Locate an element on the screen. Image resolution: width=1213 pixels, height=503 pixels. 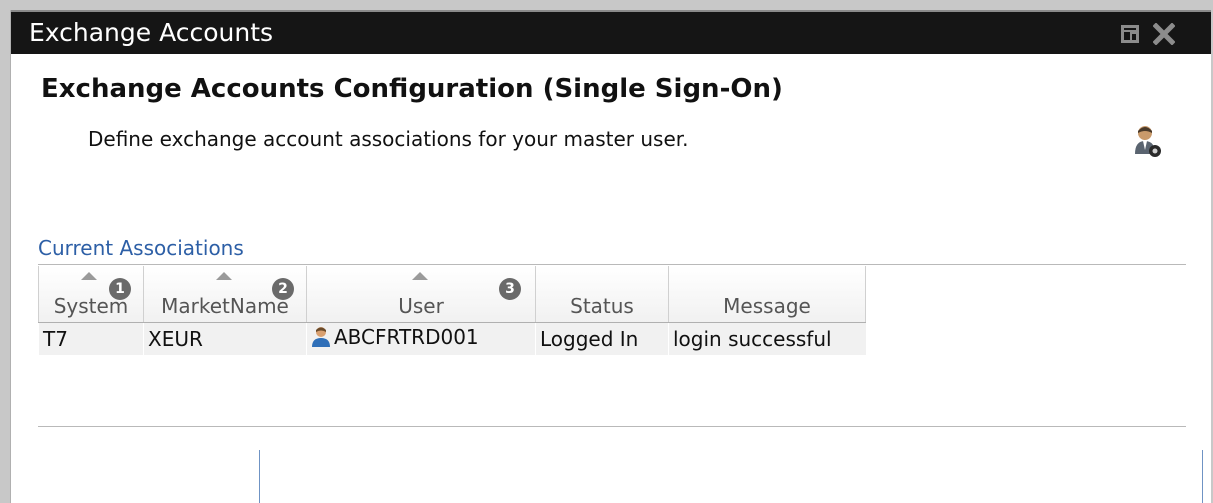
column-badge: 1 is located at coordinates (120, 289).